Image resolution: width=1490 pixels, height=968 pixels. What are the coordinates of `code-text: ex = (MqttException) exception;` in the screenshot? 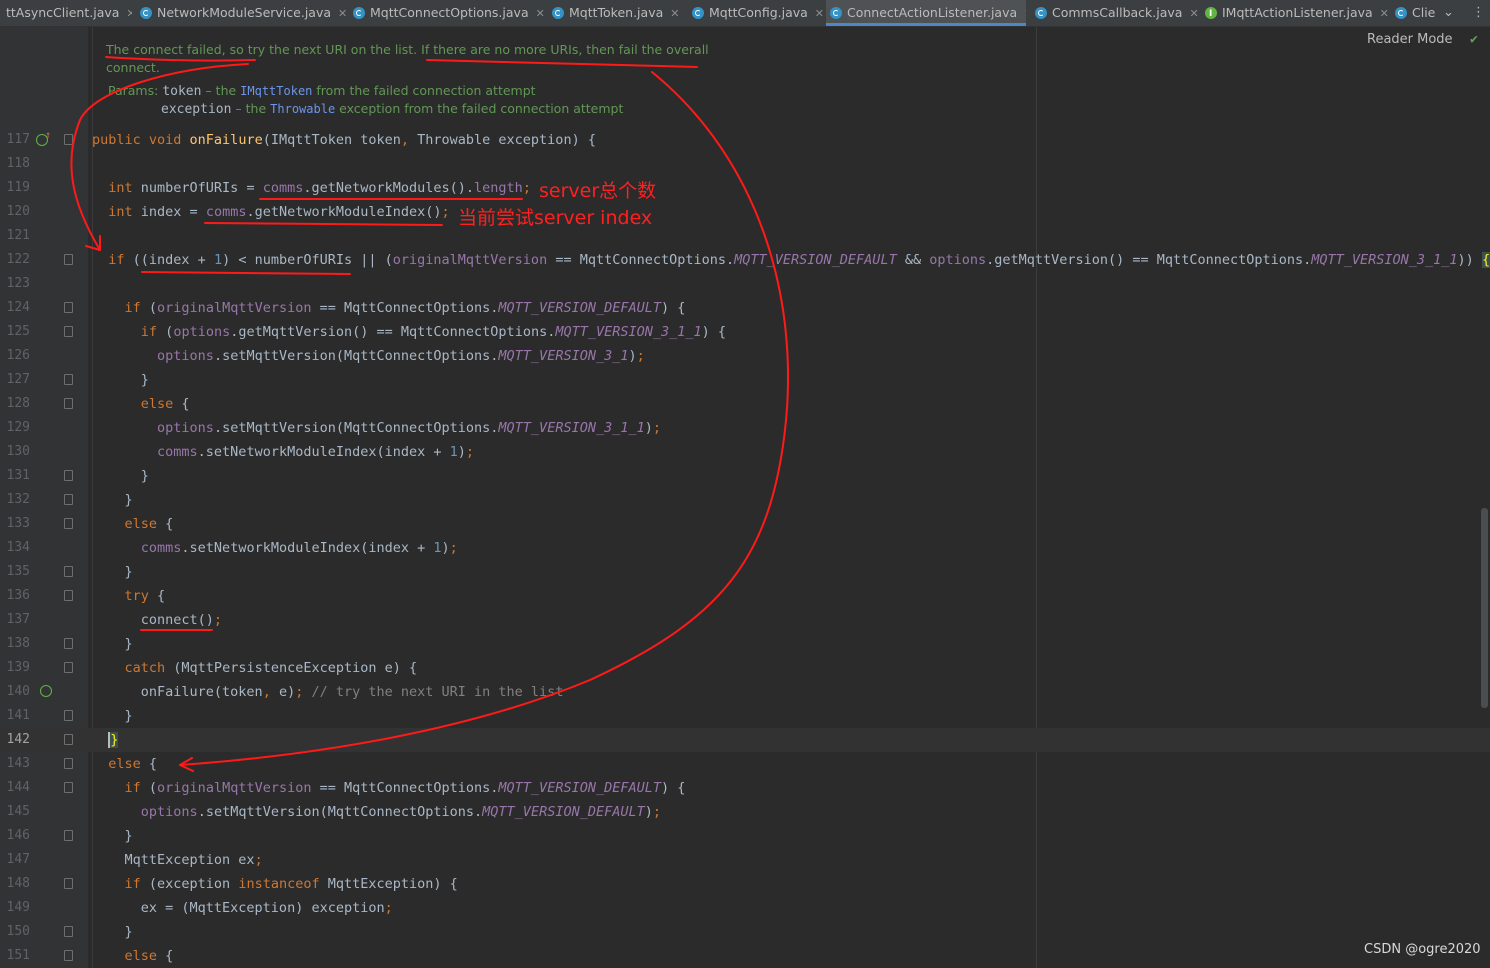 It's located at (242, 908).